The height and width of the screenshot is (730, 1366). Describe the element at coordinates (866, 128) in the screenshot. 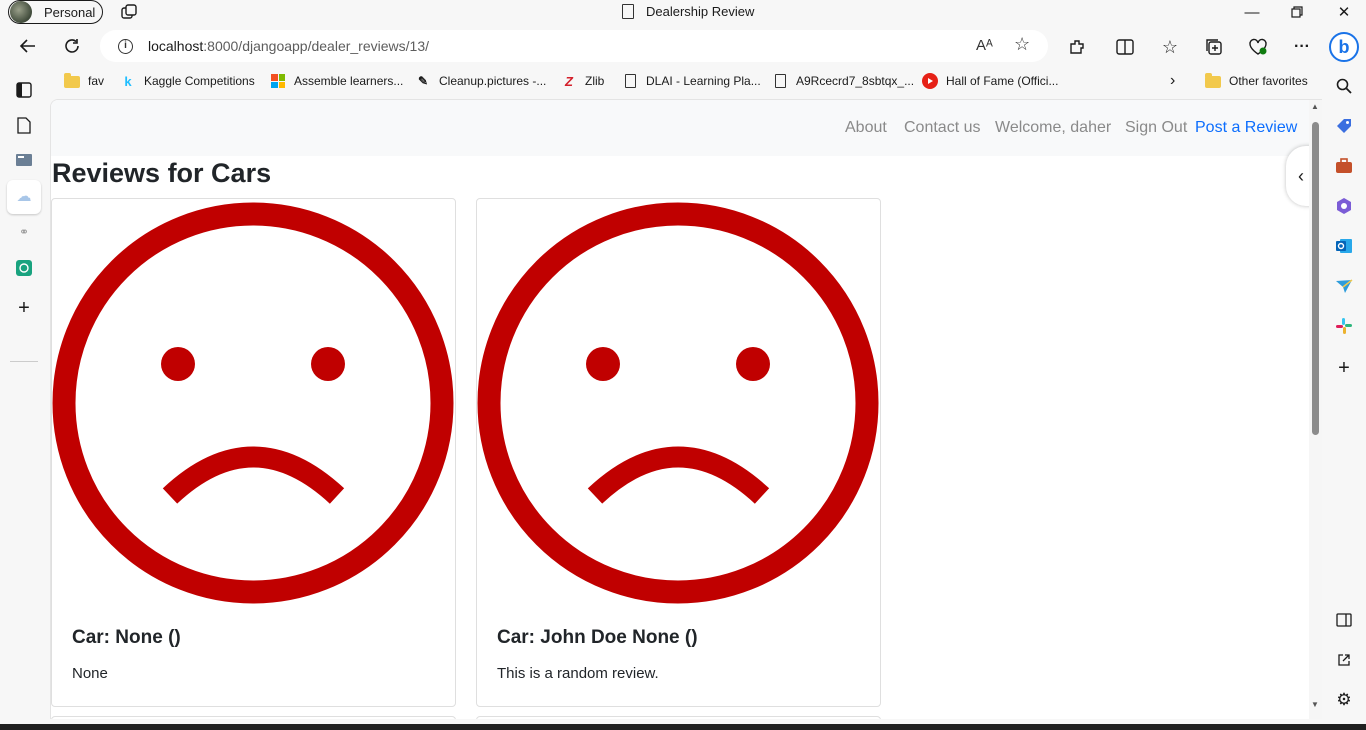

I see `nav-about-link: About` at that location.